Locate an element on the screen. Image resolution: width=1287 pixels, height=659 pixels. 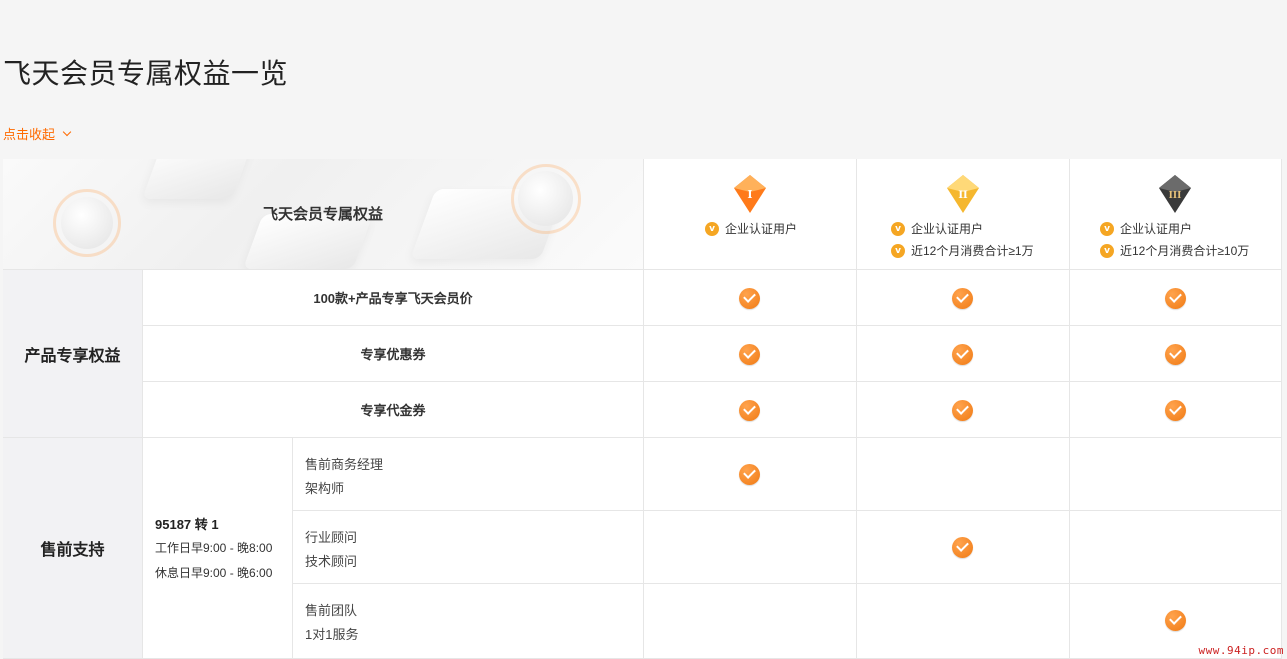
collapse-label: 点击收起 is located at coordinates (29, 134).